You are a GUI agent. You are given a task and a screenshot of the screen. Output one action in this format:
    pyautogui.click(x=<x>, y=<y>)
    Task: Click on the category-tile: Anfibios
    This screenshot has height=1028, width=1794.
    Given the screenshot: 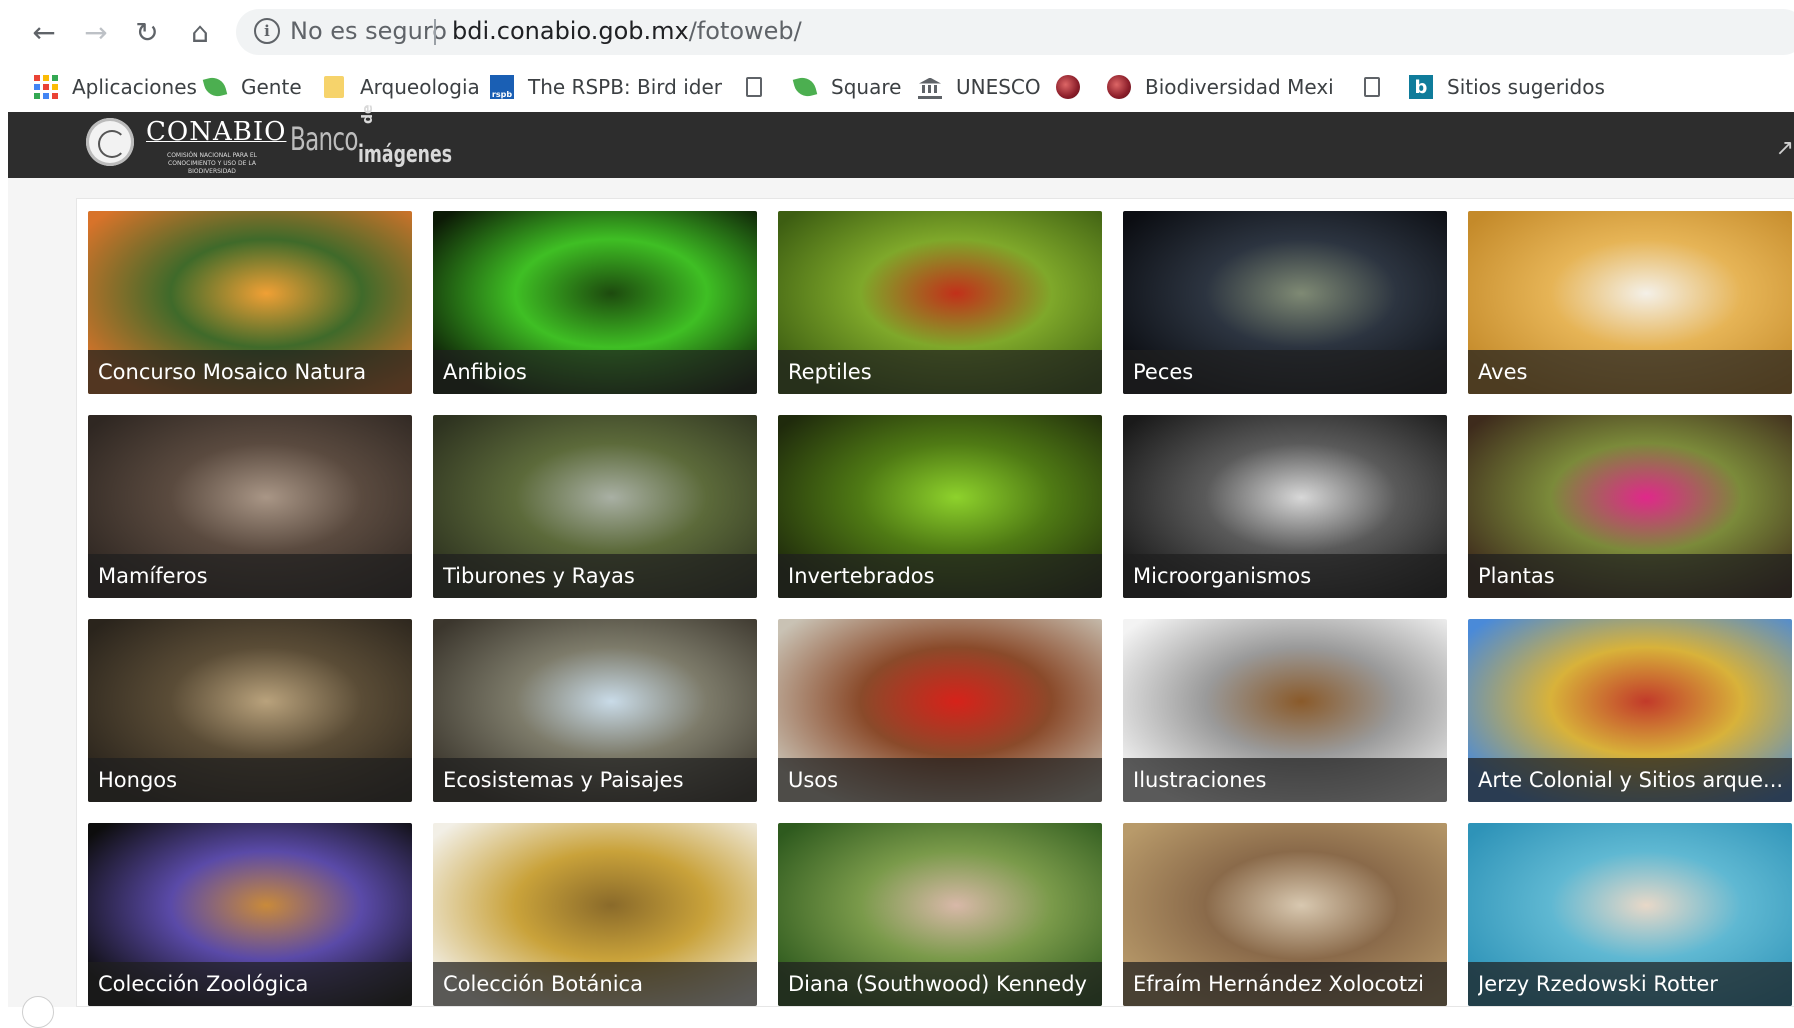 What is the action you would take?
    pyautogui.click(x=595, y=302)
    